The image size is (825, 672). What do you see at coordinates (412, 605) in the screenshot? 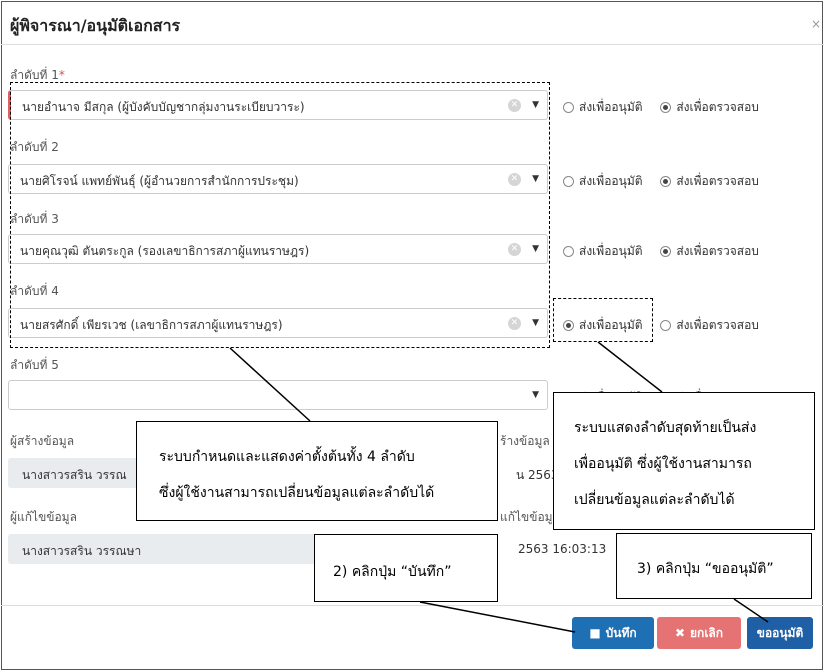
I see `footer-divider` at bounding box center [412, 605].